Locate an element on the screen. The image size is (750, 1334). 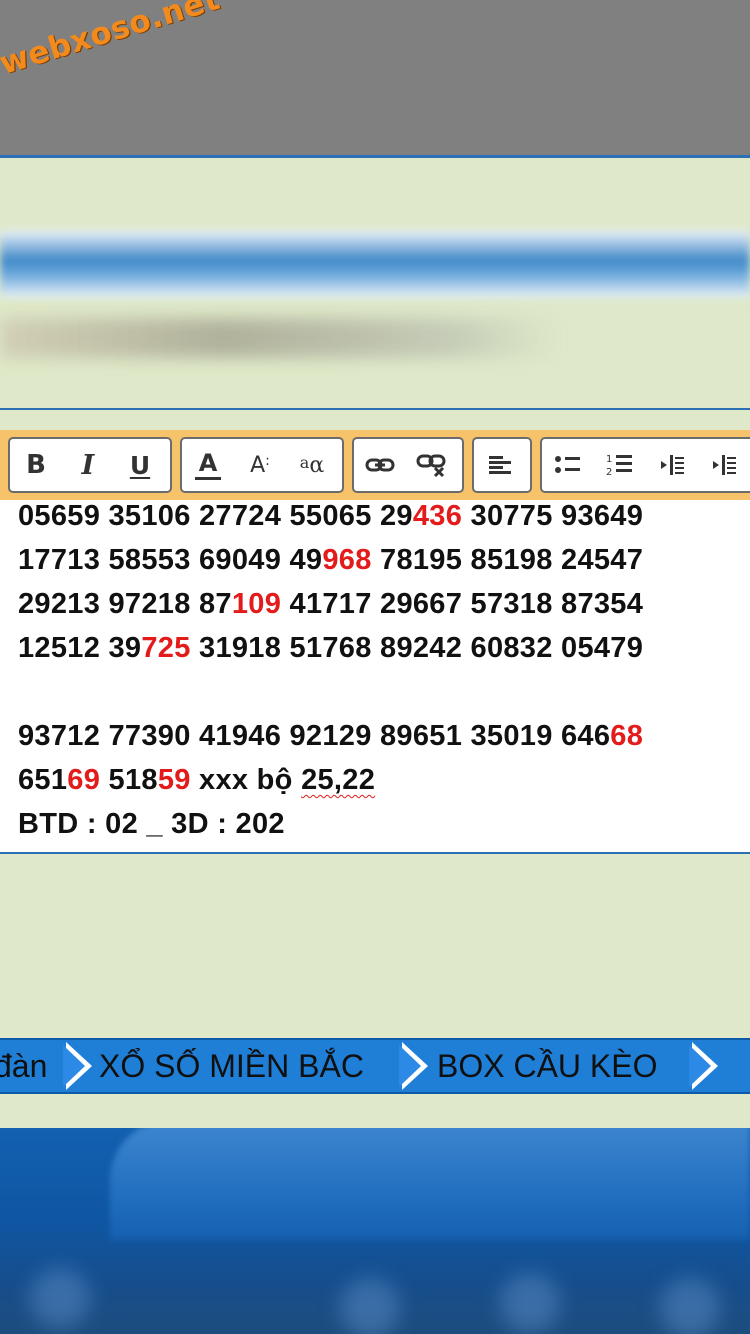
content-text: 31918 51768 89242 60832 05479 is located at coordinates (417, 648).